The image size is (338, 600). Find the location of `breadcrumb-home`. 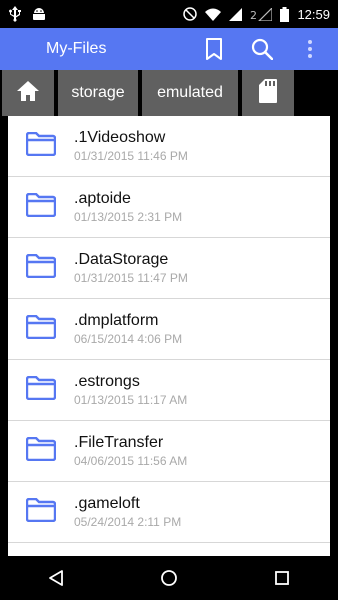

breadcrumb-home is located at coordinates (28, 93).